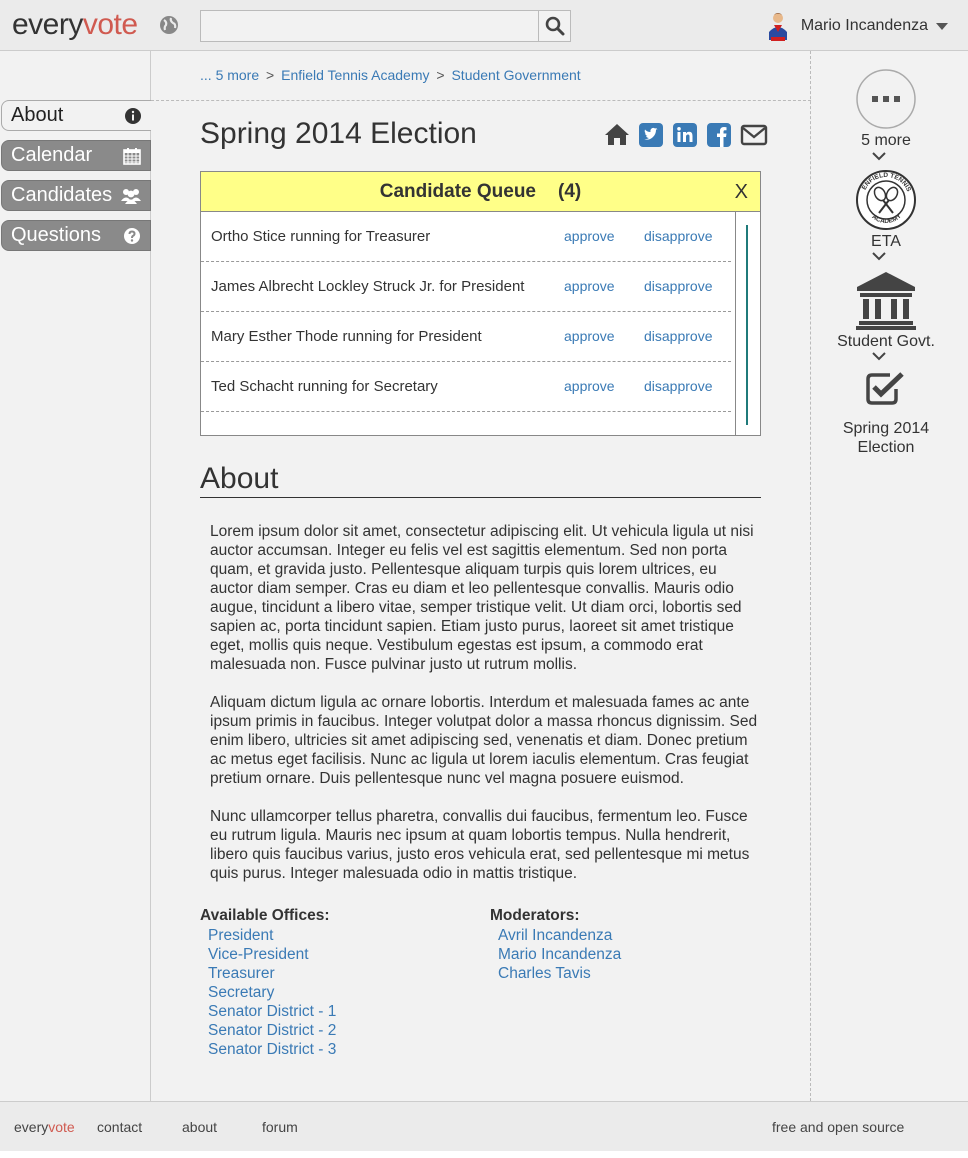 Image resolution: width=968 pixels, height=1158 pixels. I want to click on breadcrumb-item-student-govt: Student Government, so click(515, 75).